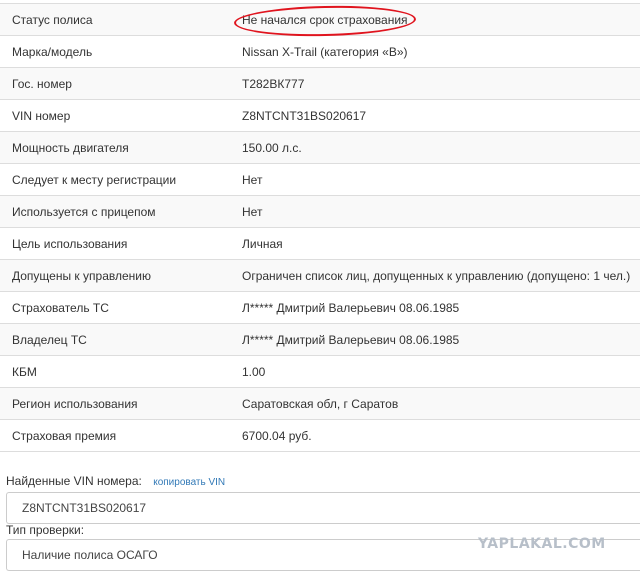  I want to click on found-vin-label-row: Найденные VIN номера: копировать VIN, so click(115, 481).